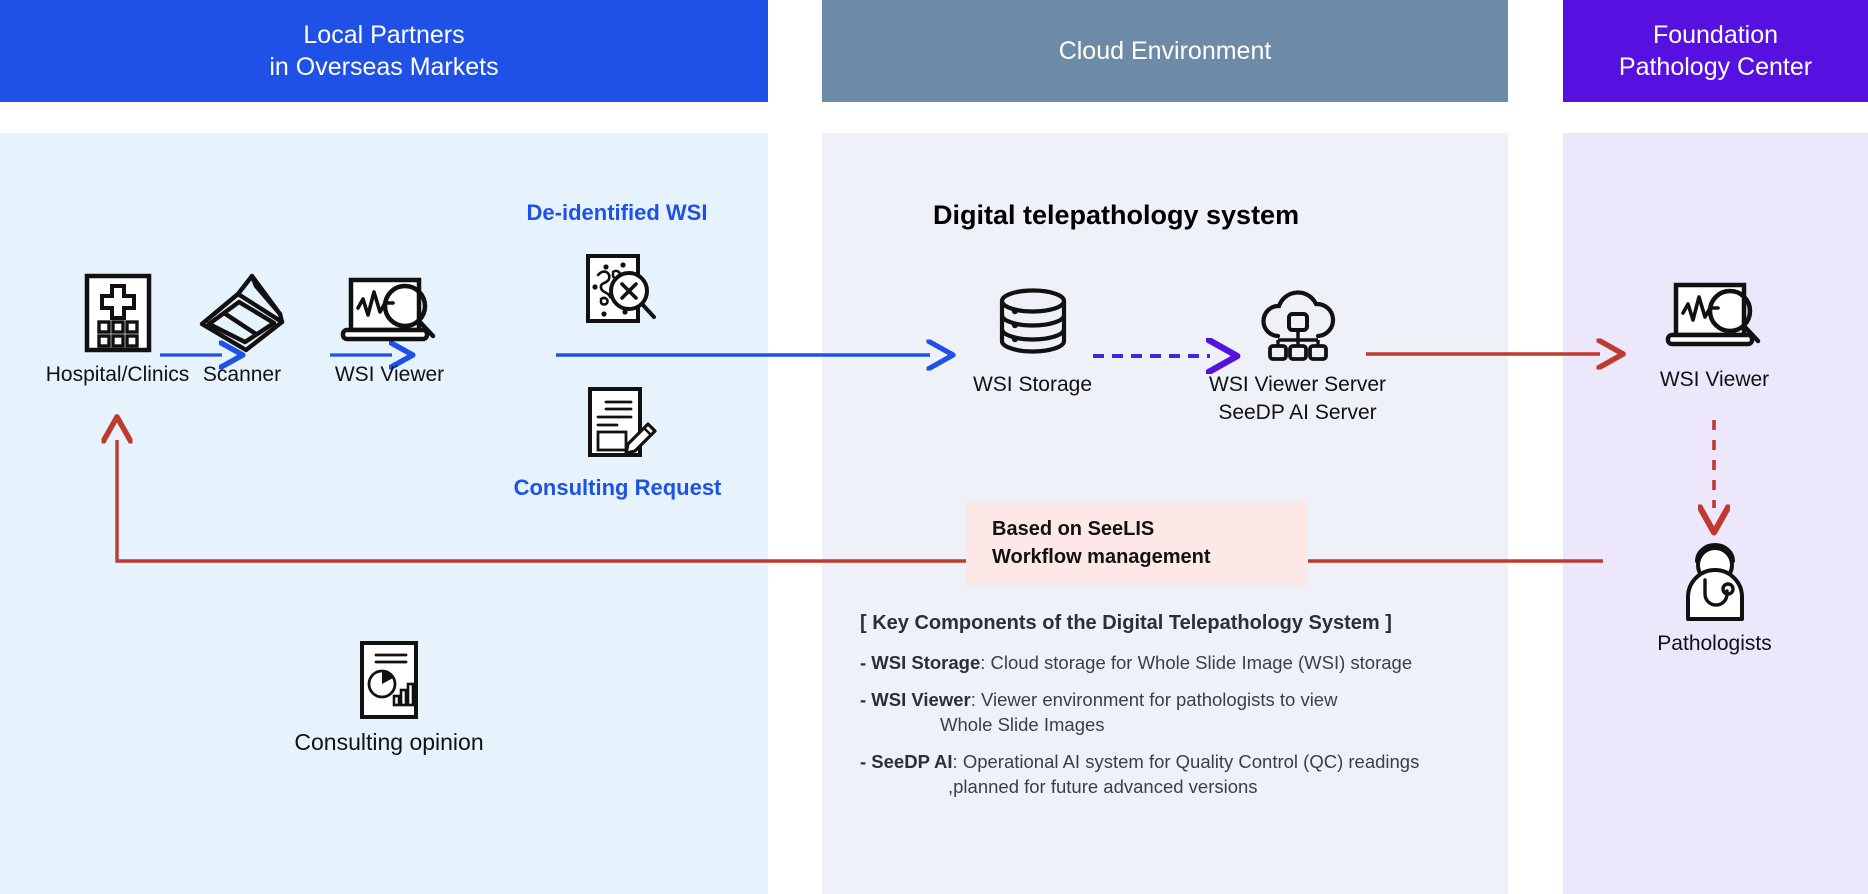 The image size is (1868, 894). Describe the element at coordinates (1714, 379) in the screenshot. I see `node-wsi-viewer-right-label: WSI Viewer` at that location.